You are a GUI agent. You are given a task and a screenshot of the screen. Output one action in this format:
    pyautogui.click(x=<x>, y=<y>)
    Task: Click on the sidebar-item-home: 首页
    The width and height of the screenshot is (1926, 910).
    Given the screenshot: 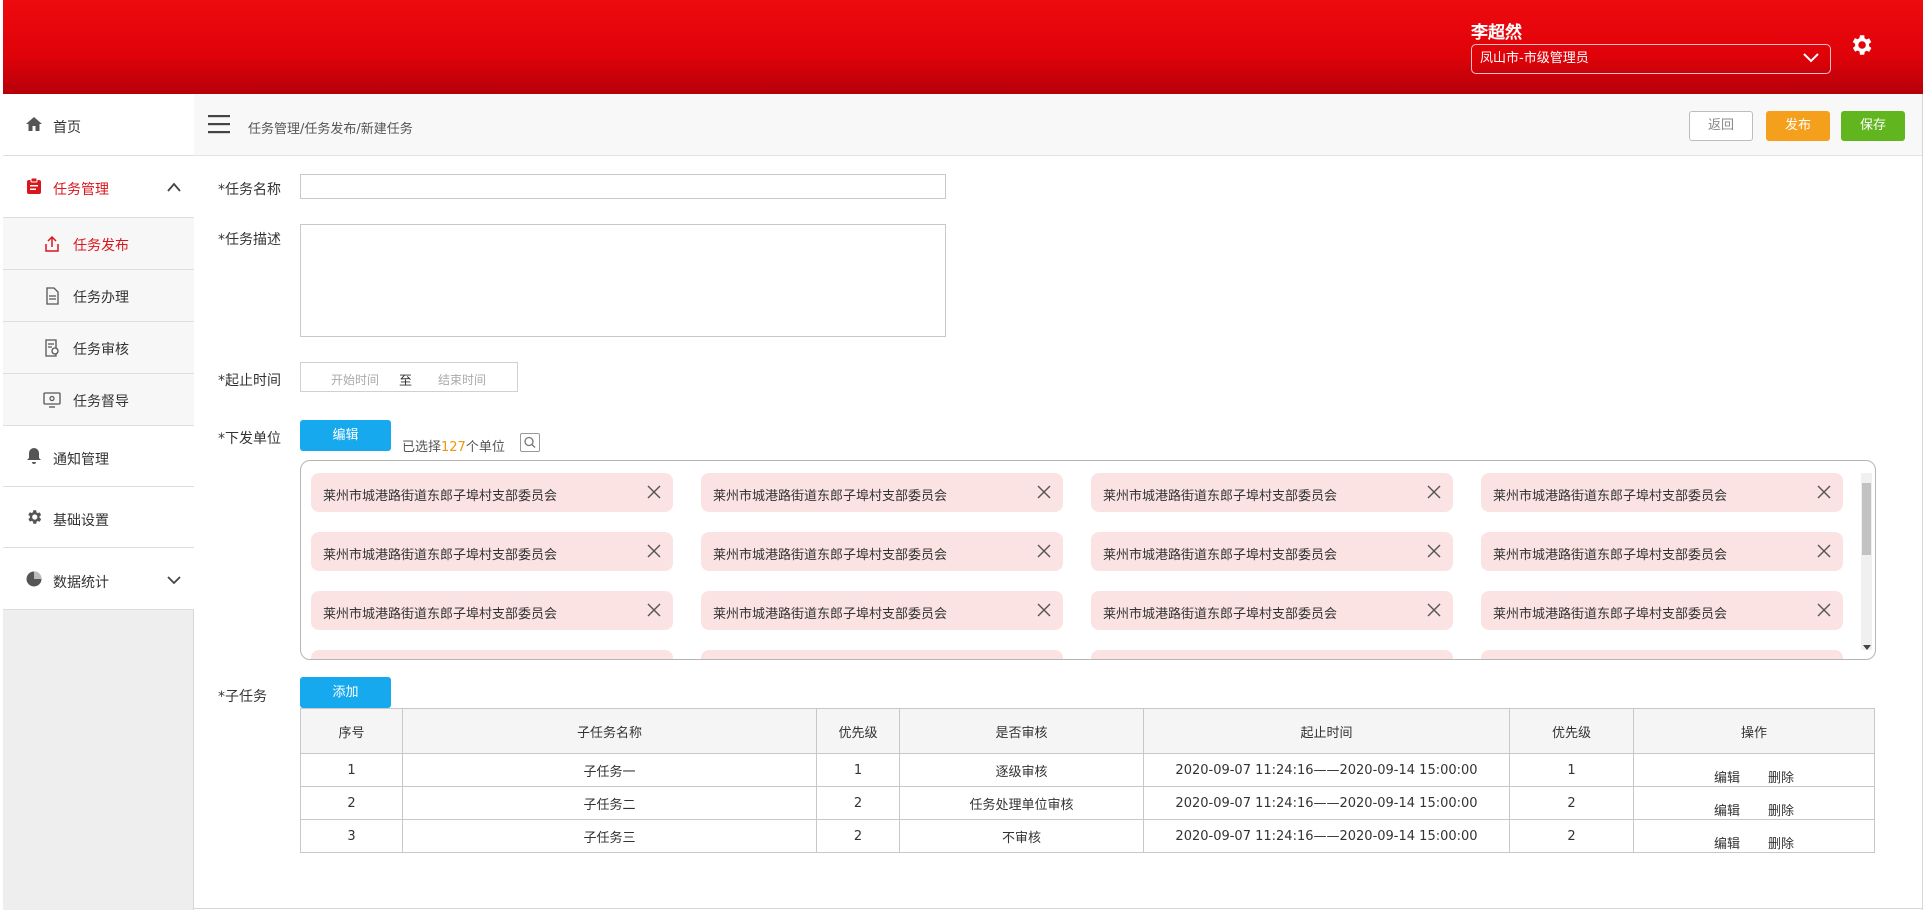 What is the action you would take?
    pyautogui.click(x=98, y=125)
    